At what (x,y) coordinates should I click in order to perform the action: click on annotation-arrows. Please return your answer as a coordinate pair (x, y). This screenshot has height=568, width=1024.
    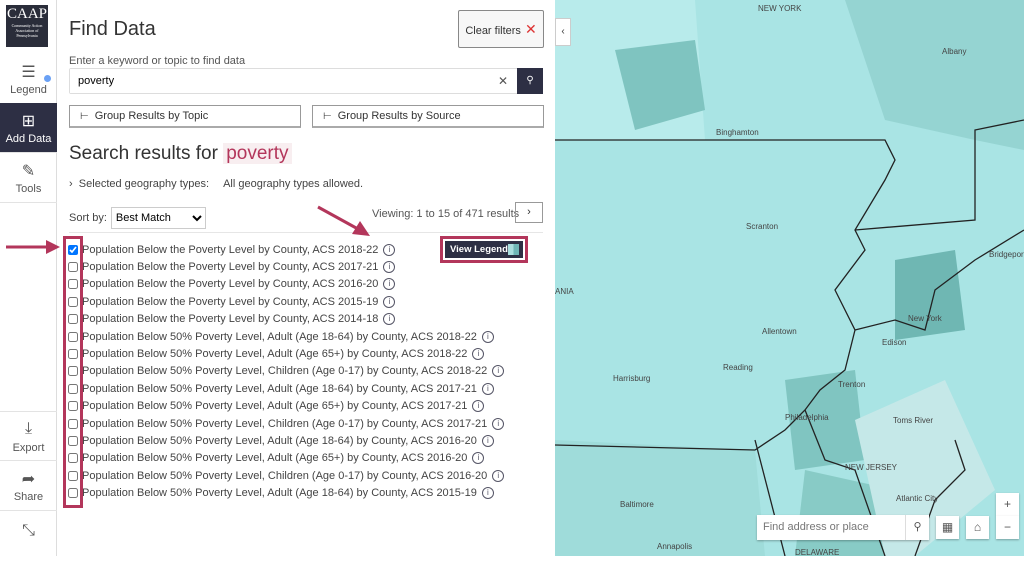
    Looking at the image, I should click on (188, 229).